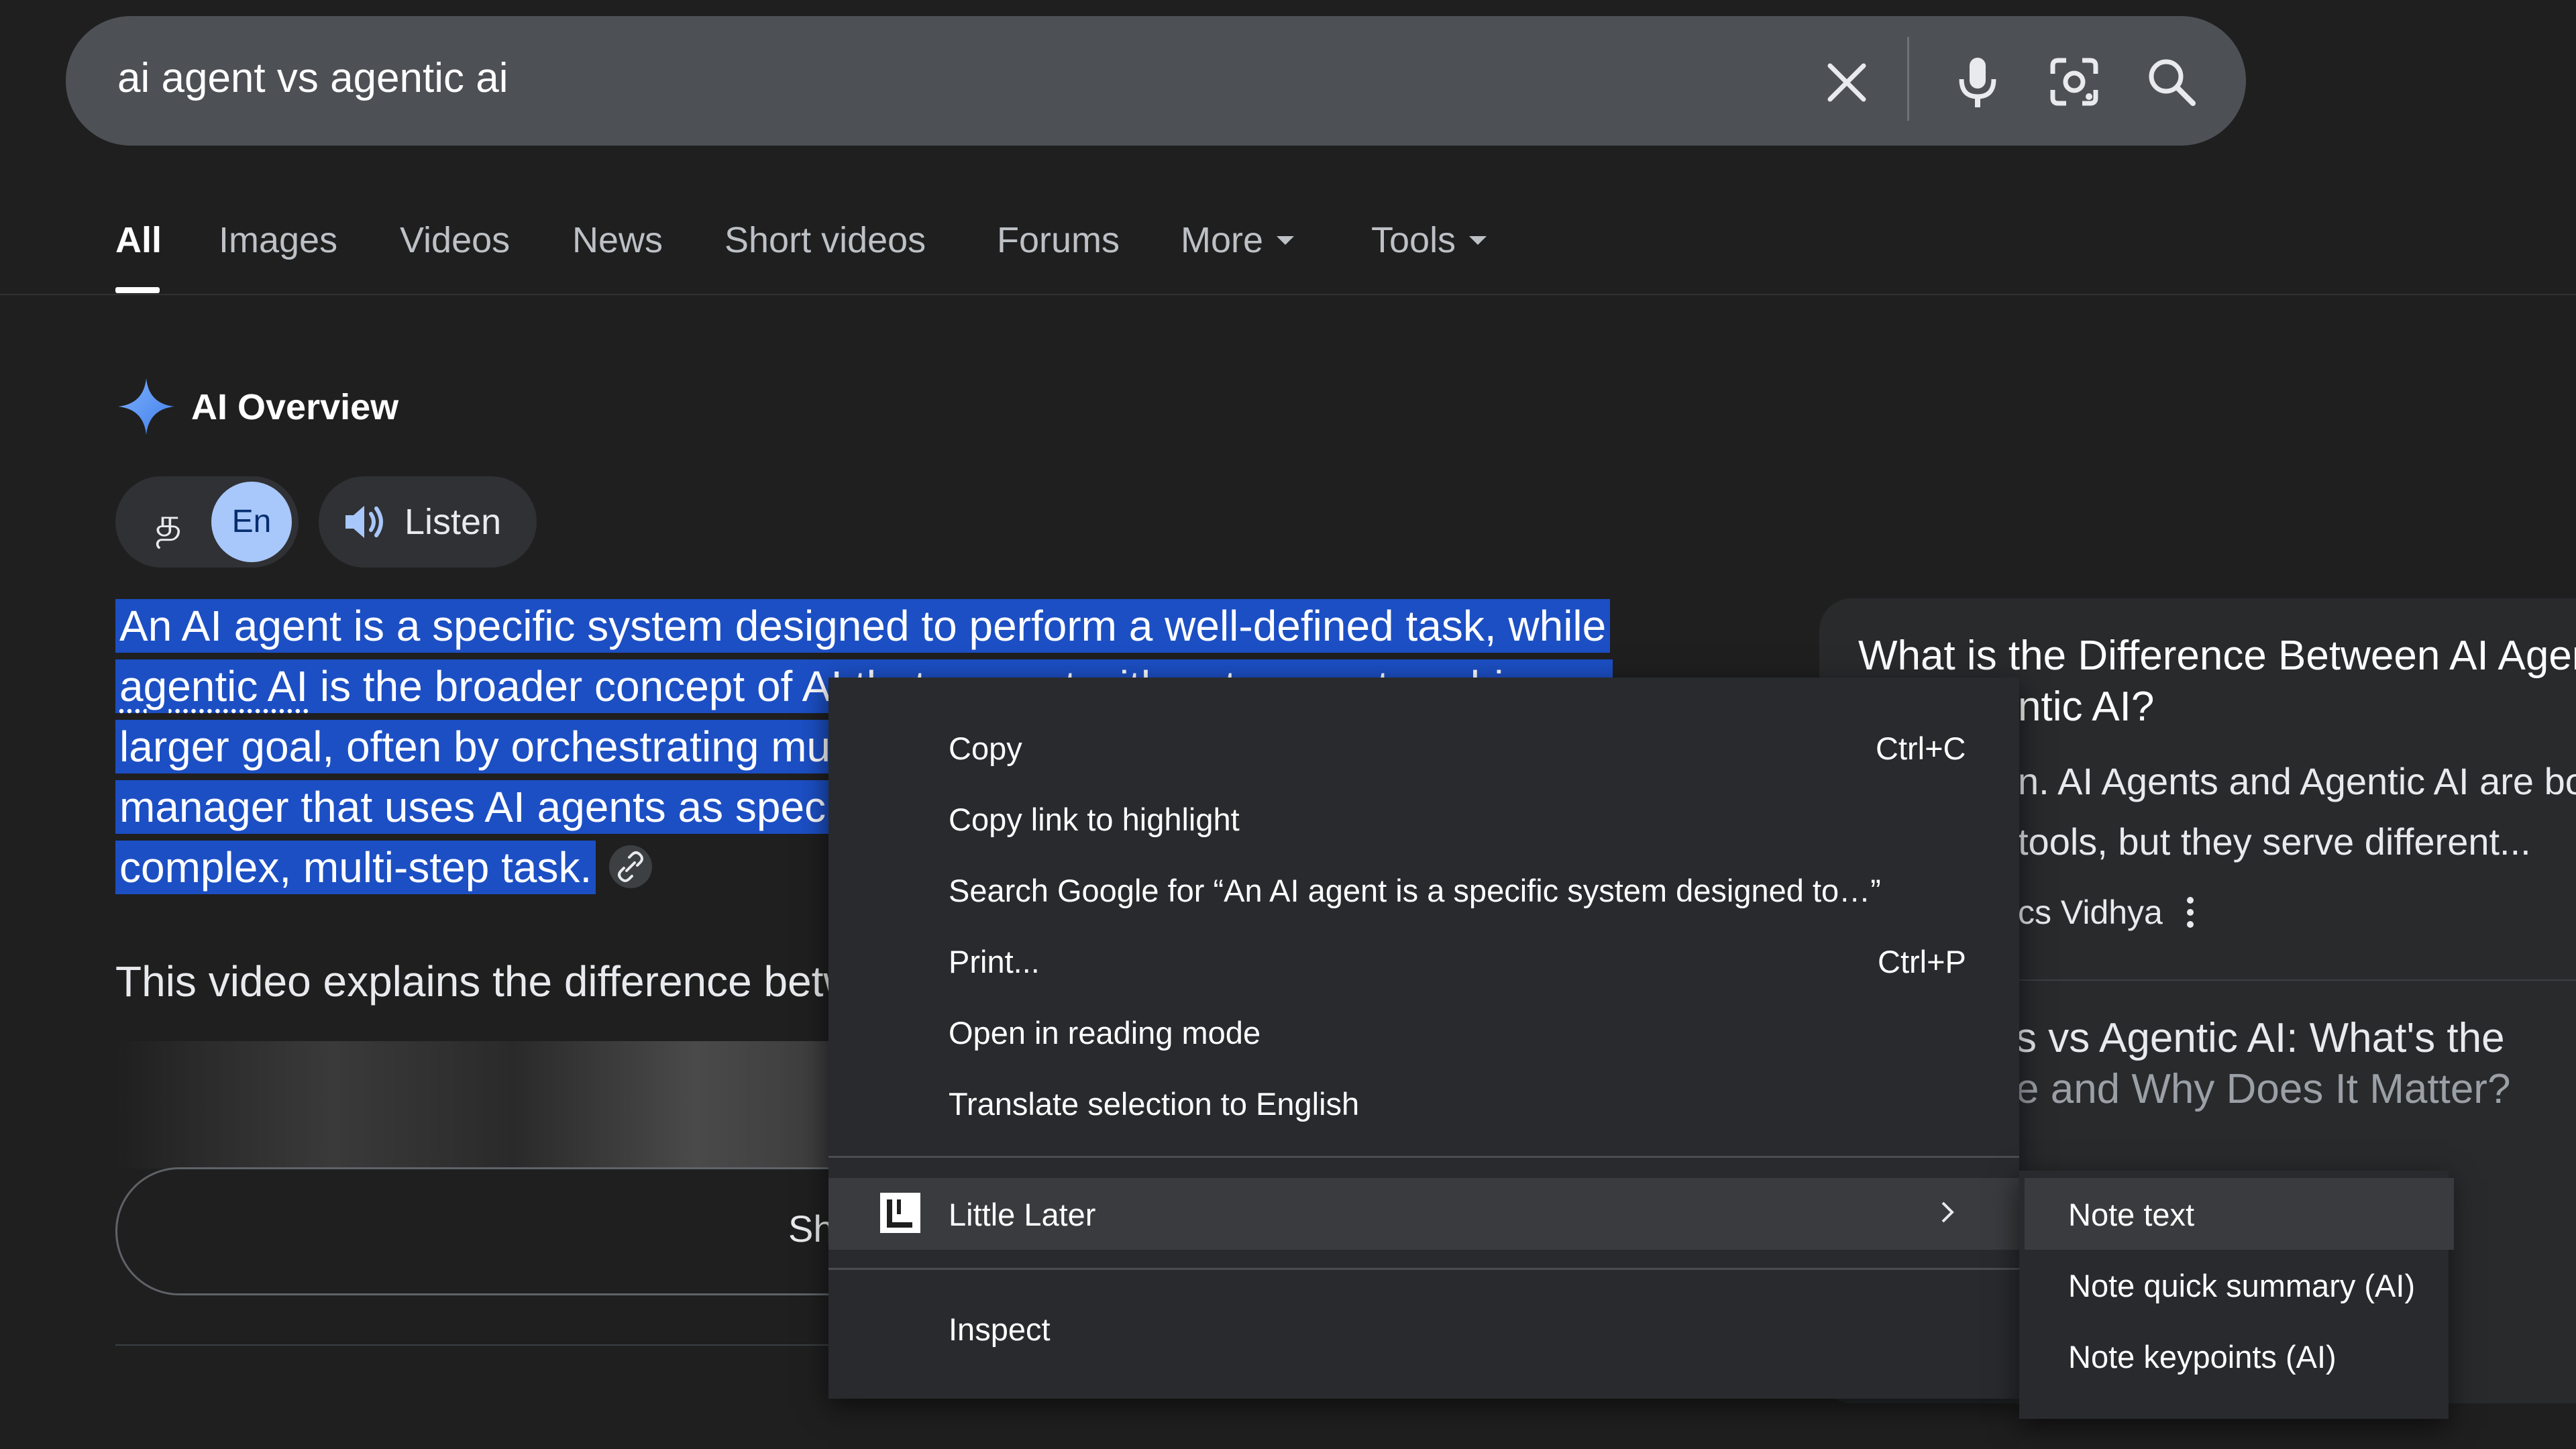  I want to click on tab-label: All, so click(138, 240).